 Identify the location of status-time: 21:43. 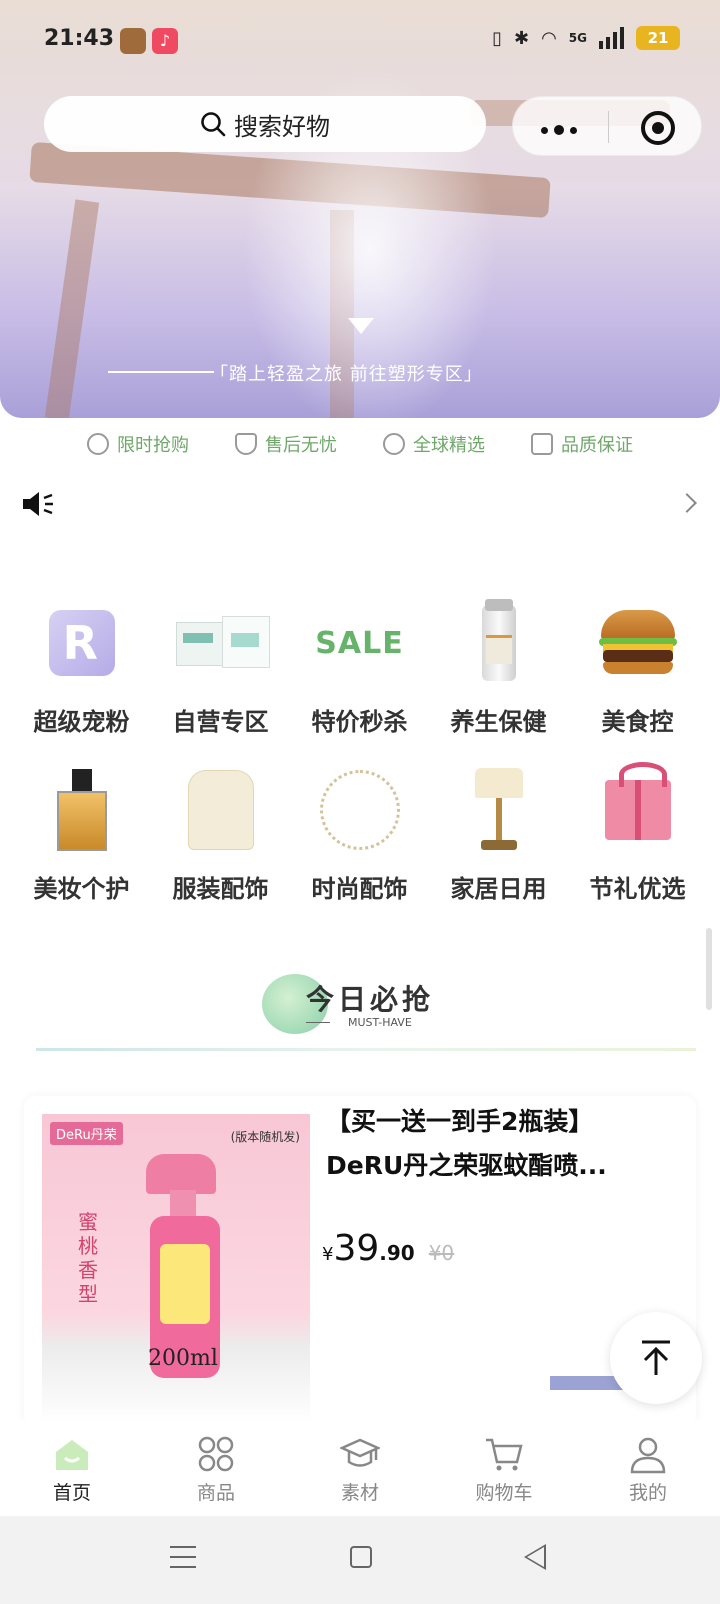
(79, 38).